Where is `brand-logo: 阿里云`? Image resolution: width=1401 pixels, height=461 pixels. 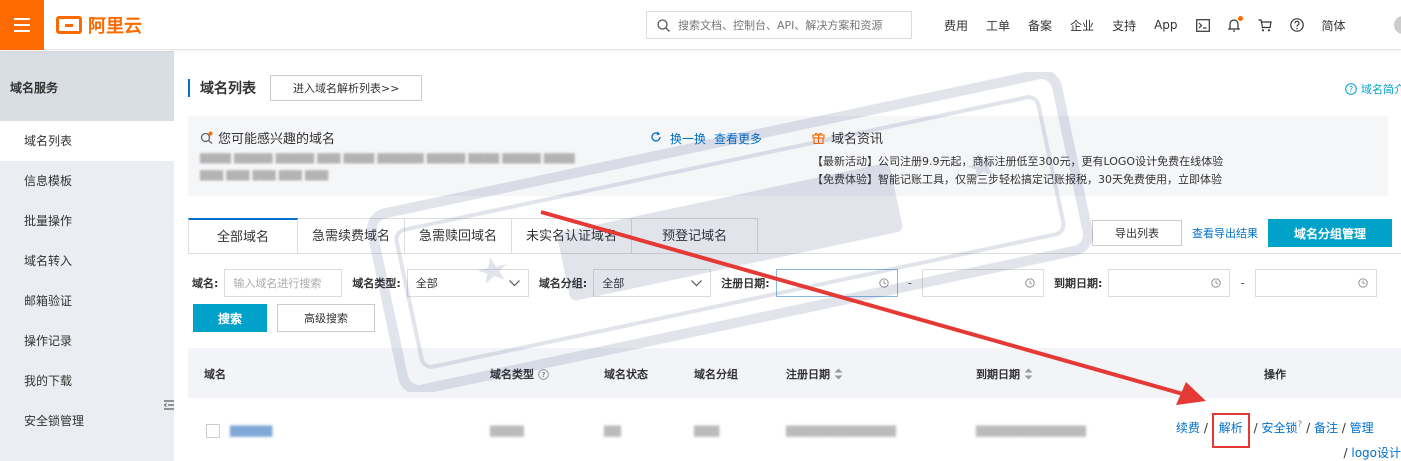 brand-logo: 阿里云 is located at coordinates (99, 25).